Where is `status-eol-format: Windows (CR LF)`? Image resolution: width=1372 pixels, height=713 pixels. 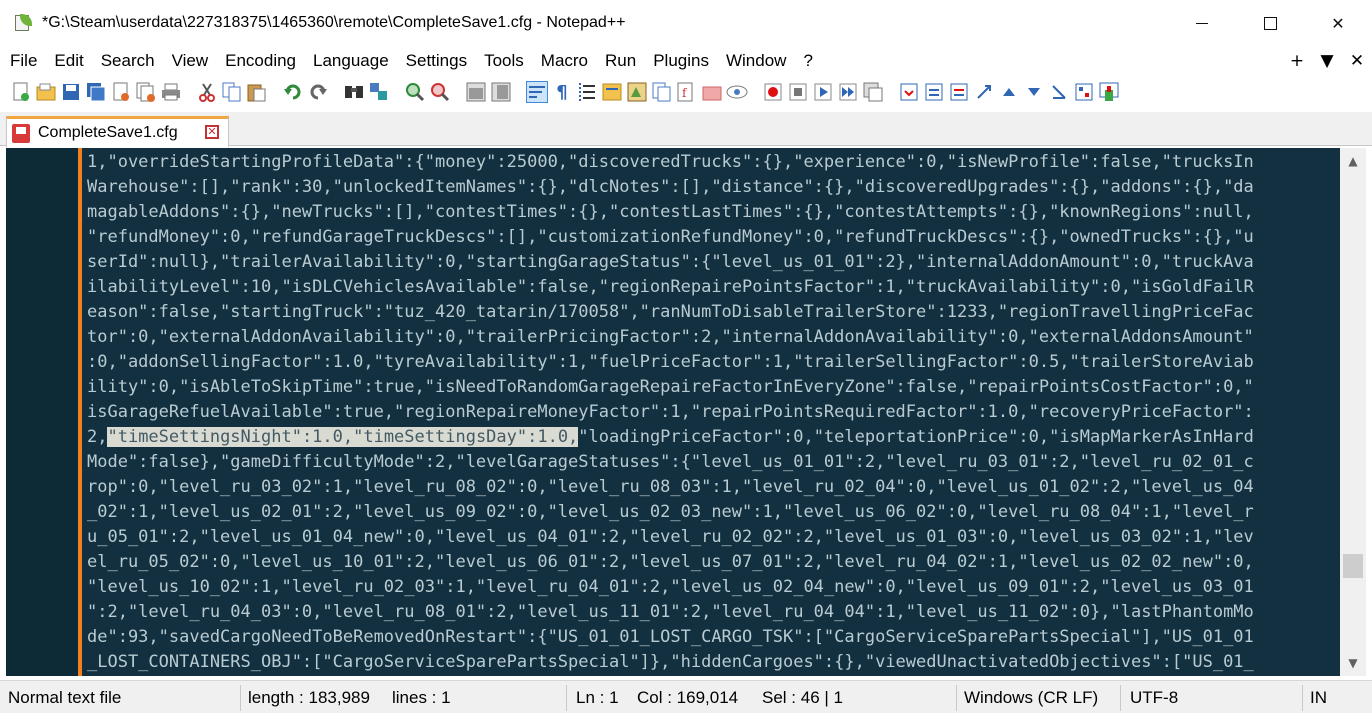 status-eol-format: Windows (CR LF) is located at coordinates (1031, 697).